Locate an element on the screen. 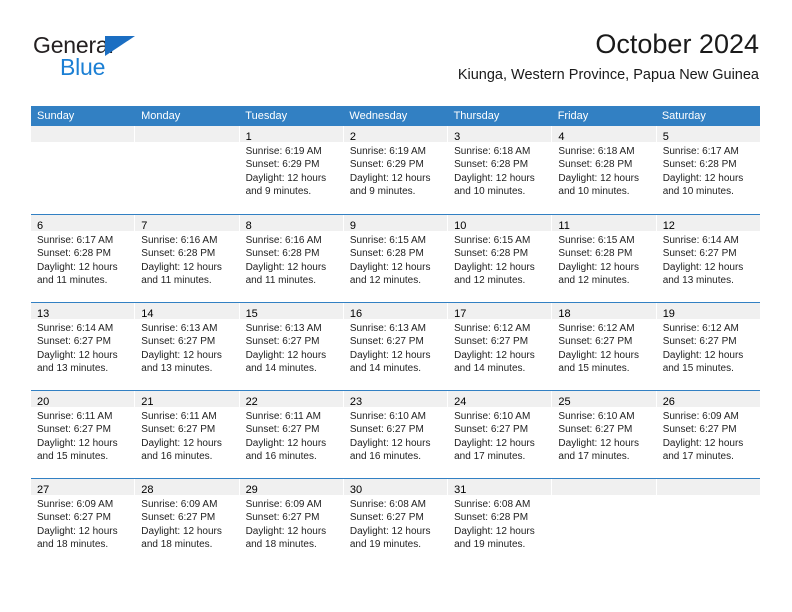  generalblue-logo: General Blue is located at coordinates (131, 60).